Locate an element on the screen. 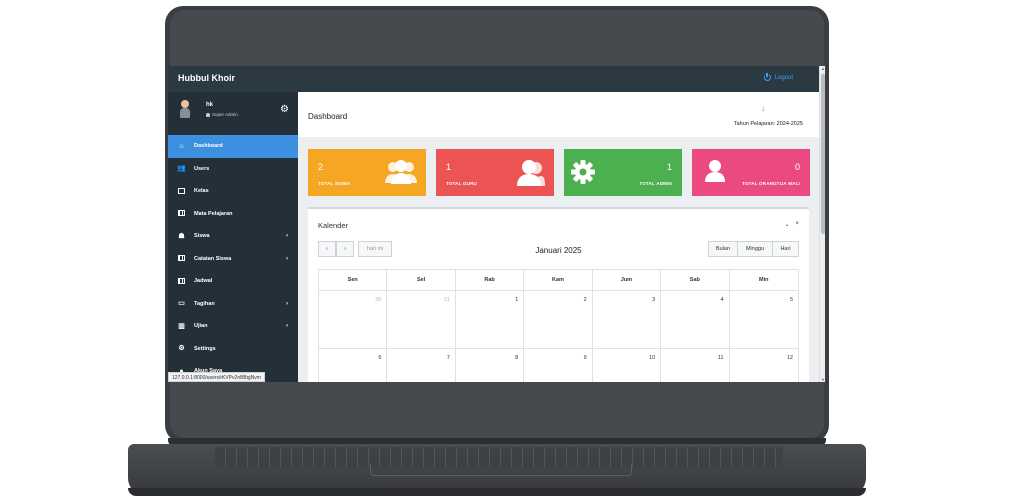 This screenshot has width=1024, height=500. power-icon is located at coordinates (767, 76).